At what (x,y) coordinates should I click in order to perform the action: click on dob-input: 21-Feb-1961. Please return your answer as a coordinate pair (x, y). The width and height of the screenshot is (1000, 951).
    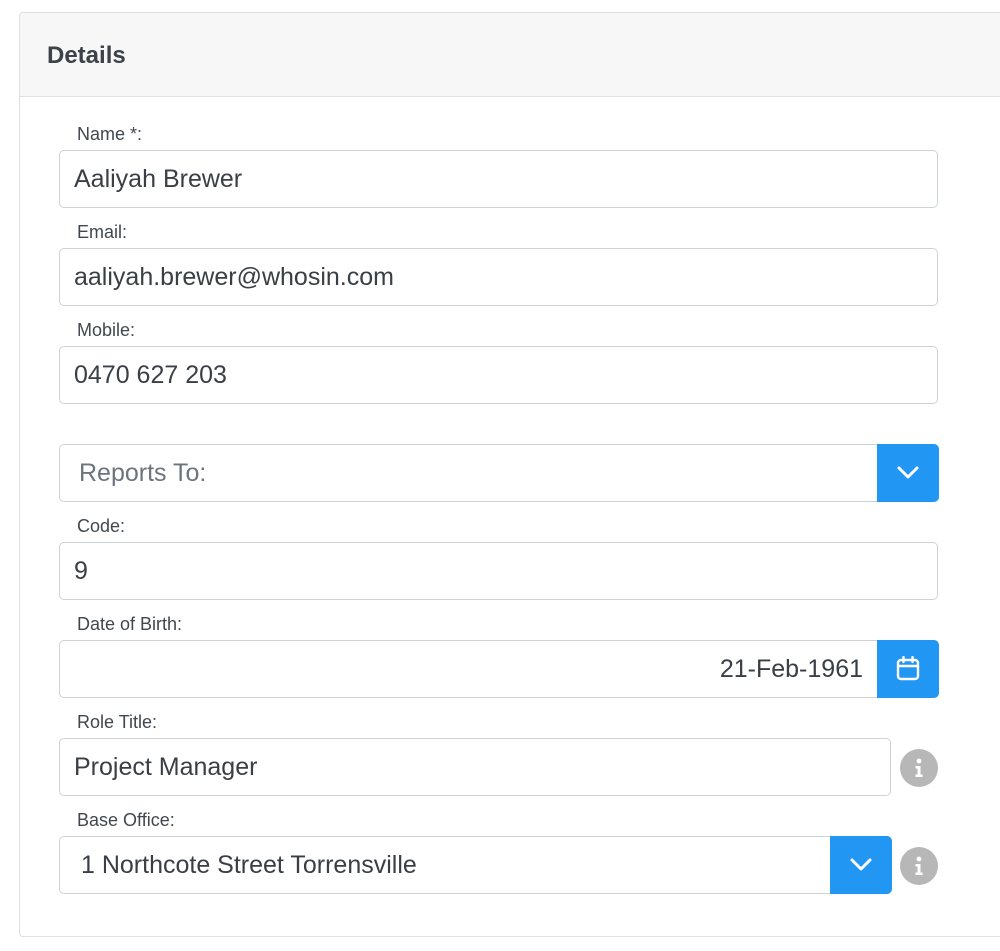
    Looking at the image, I should click on (468, 669).